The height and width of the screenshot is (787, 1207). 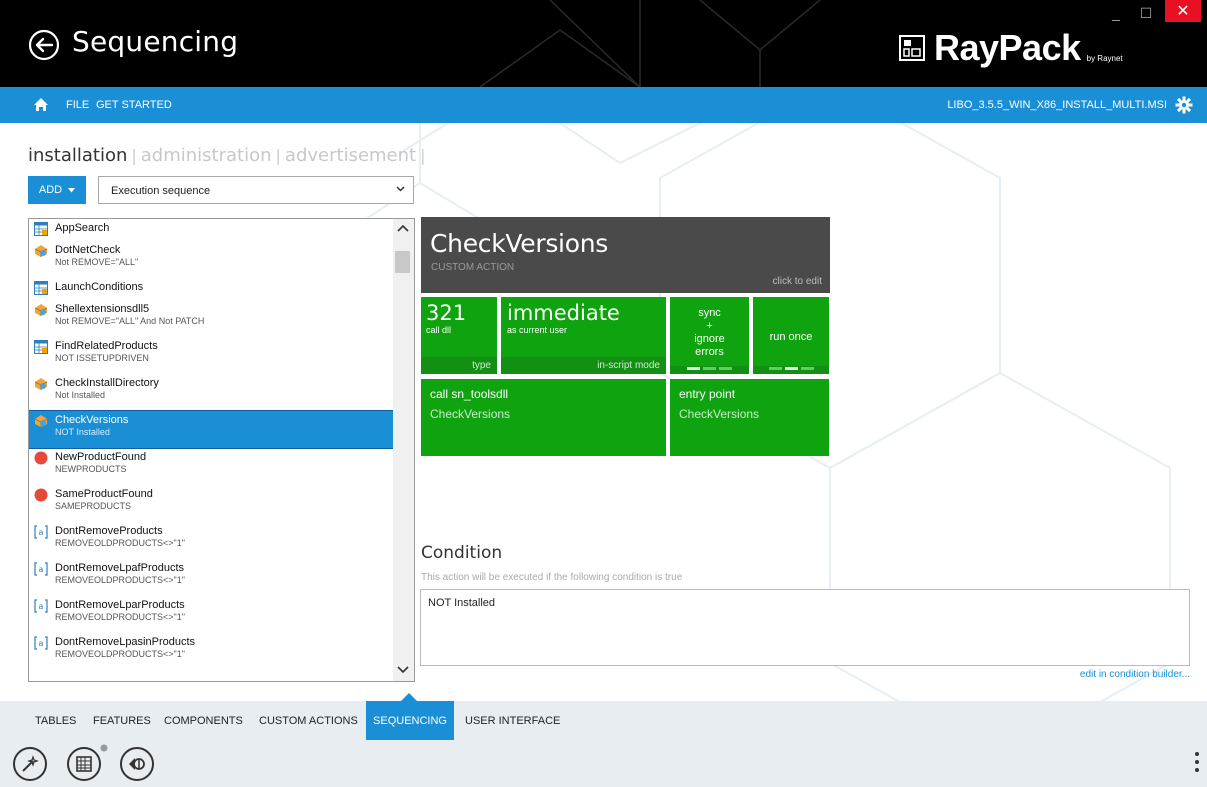 I want to click on table-view-button, so click(x=84, y=764).